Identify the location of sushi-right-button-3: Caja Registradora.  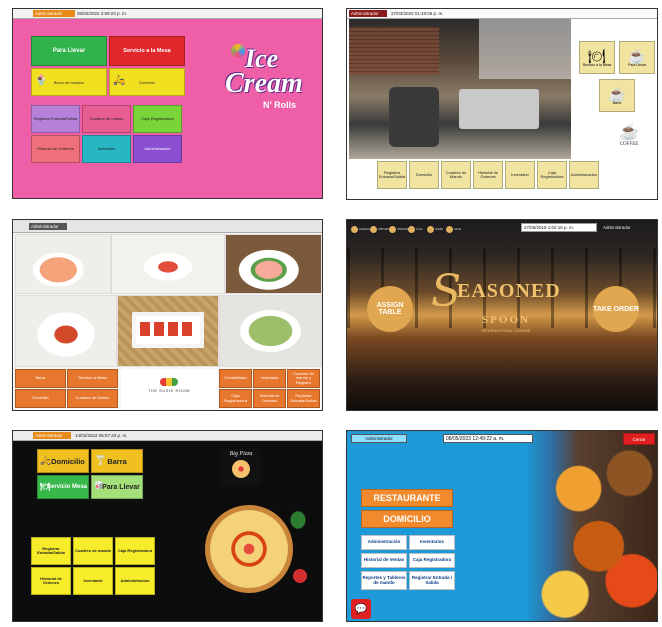
(235, 398).